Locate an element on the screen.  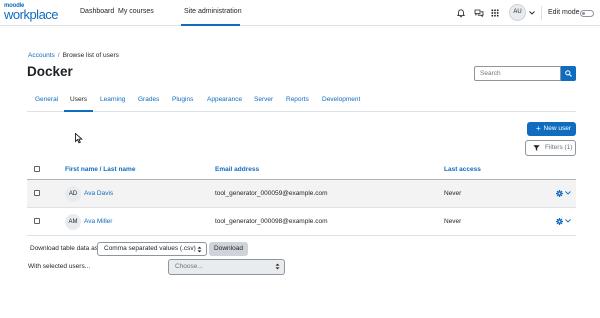
active-tab-indicator is located at coordinates (78, 111).